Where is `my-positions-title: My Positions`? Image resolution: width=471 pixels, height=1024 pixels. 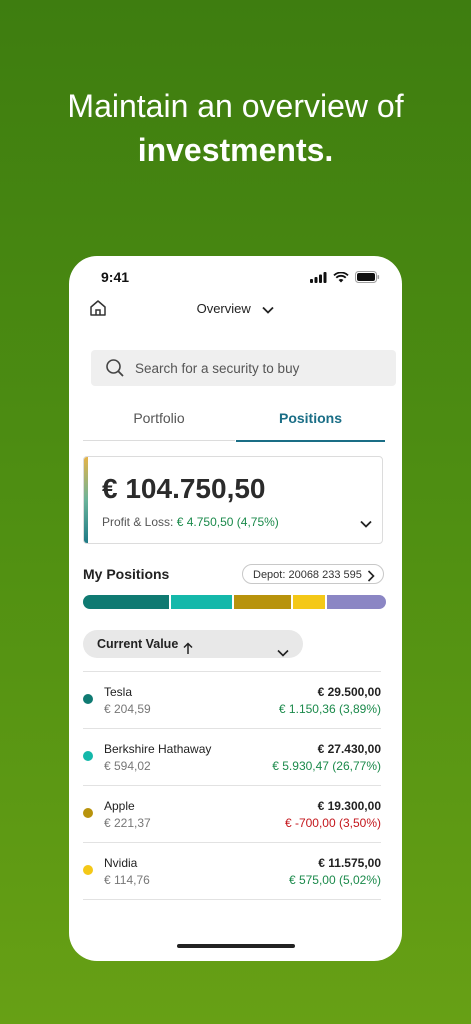
my-positions-title: My Positions is located at coordinates (126, 574).